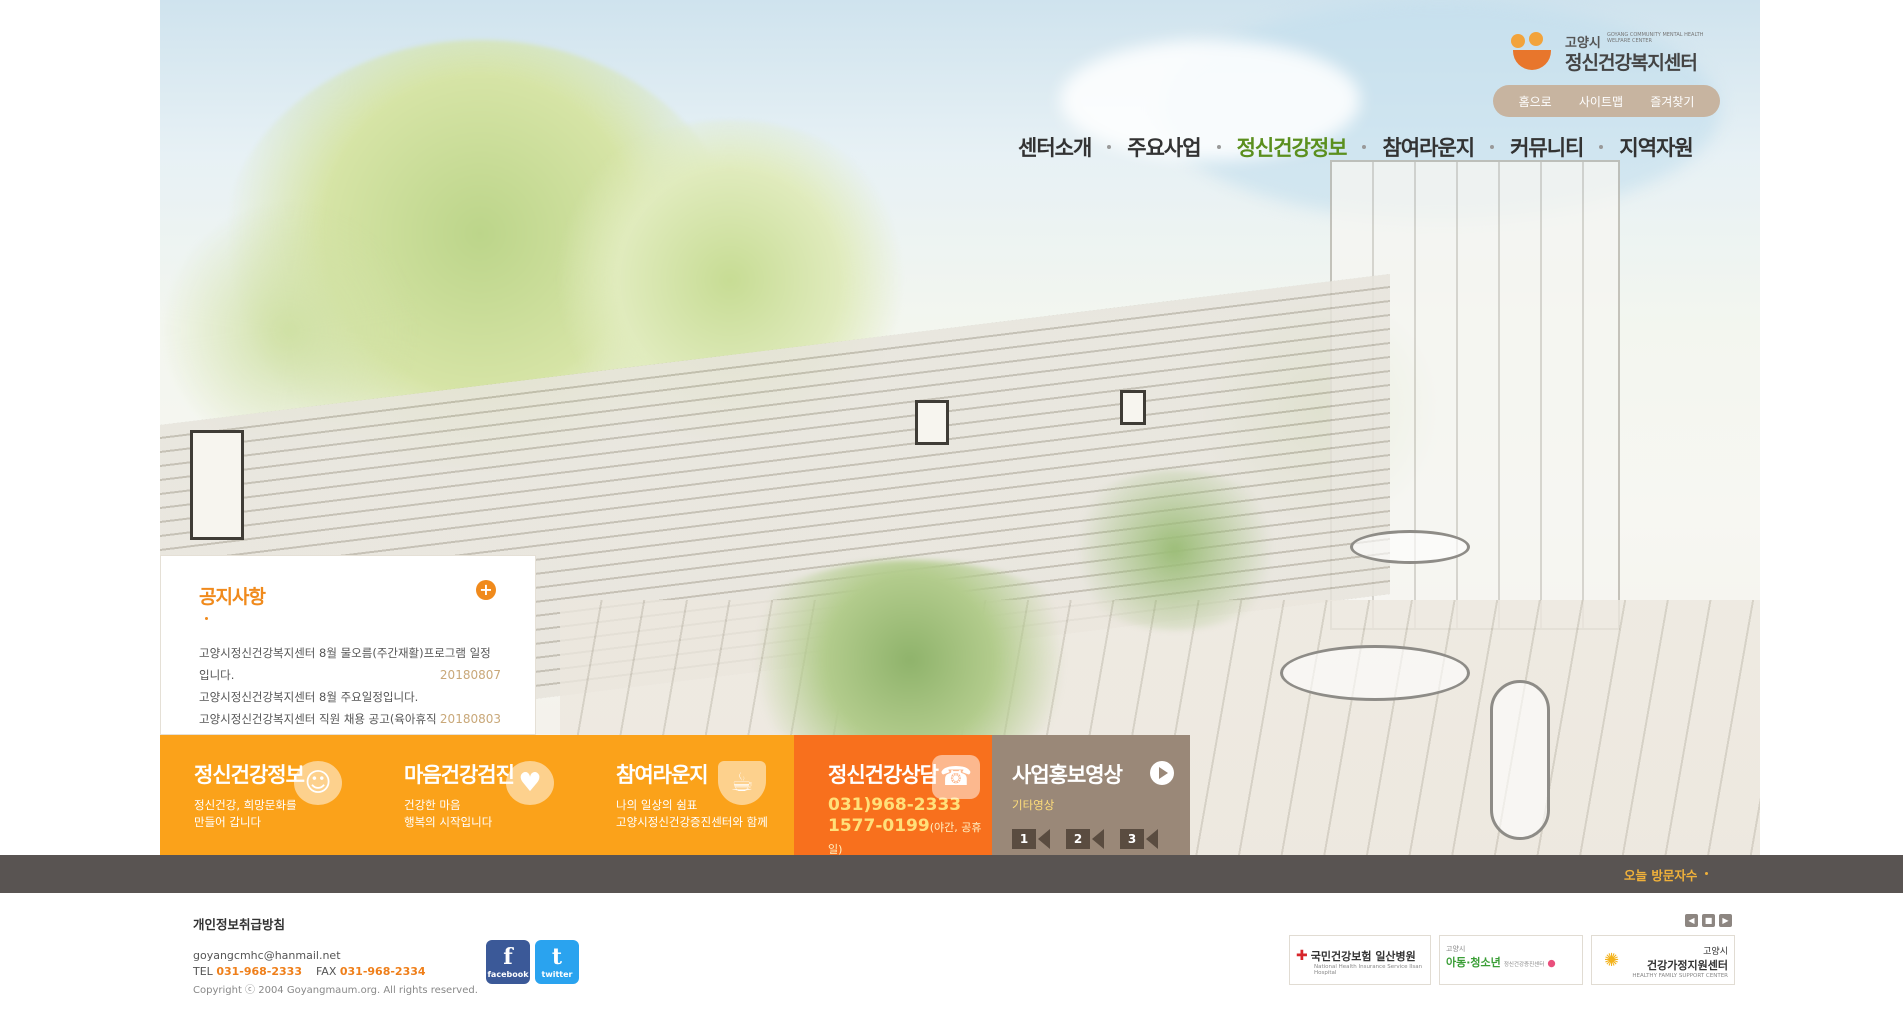  I want to click on counsel-phone: 031)968-2333 1577-0199(야간, 공휴일), so click(910, 827).